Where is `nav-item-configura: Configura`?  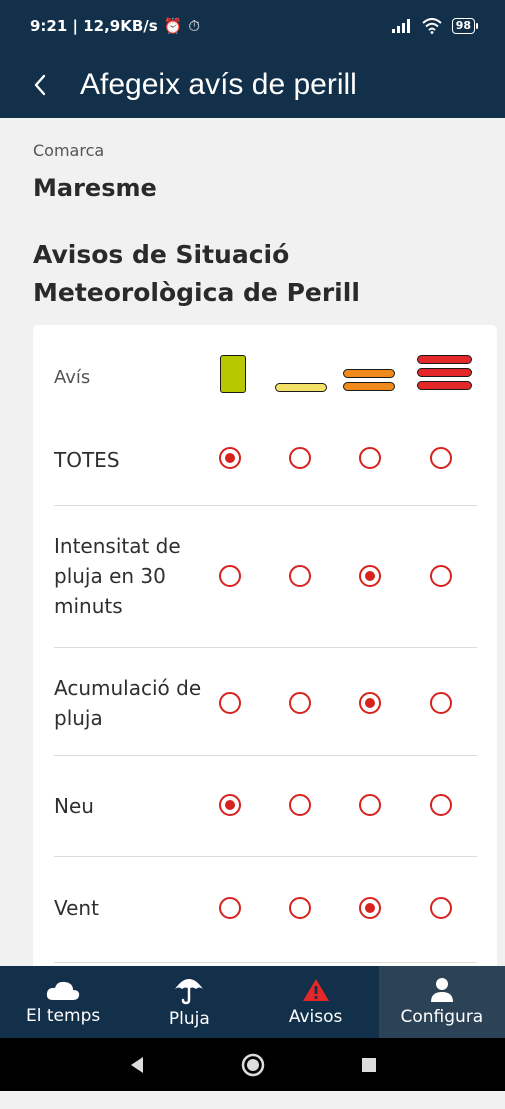
nav-item-configura: Configura is located at coordinates (441, 1002).